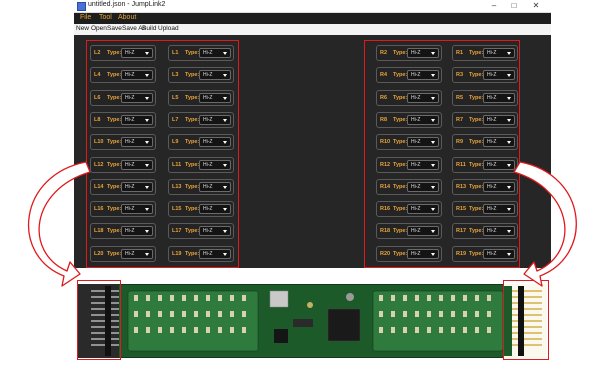  I want to click on right-pins-board-highlight, so click(526, 320).